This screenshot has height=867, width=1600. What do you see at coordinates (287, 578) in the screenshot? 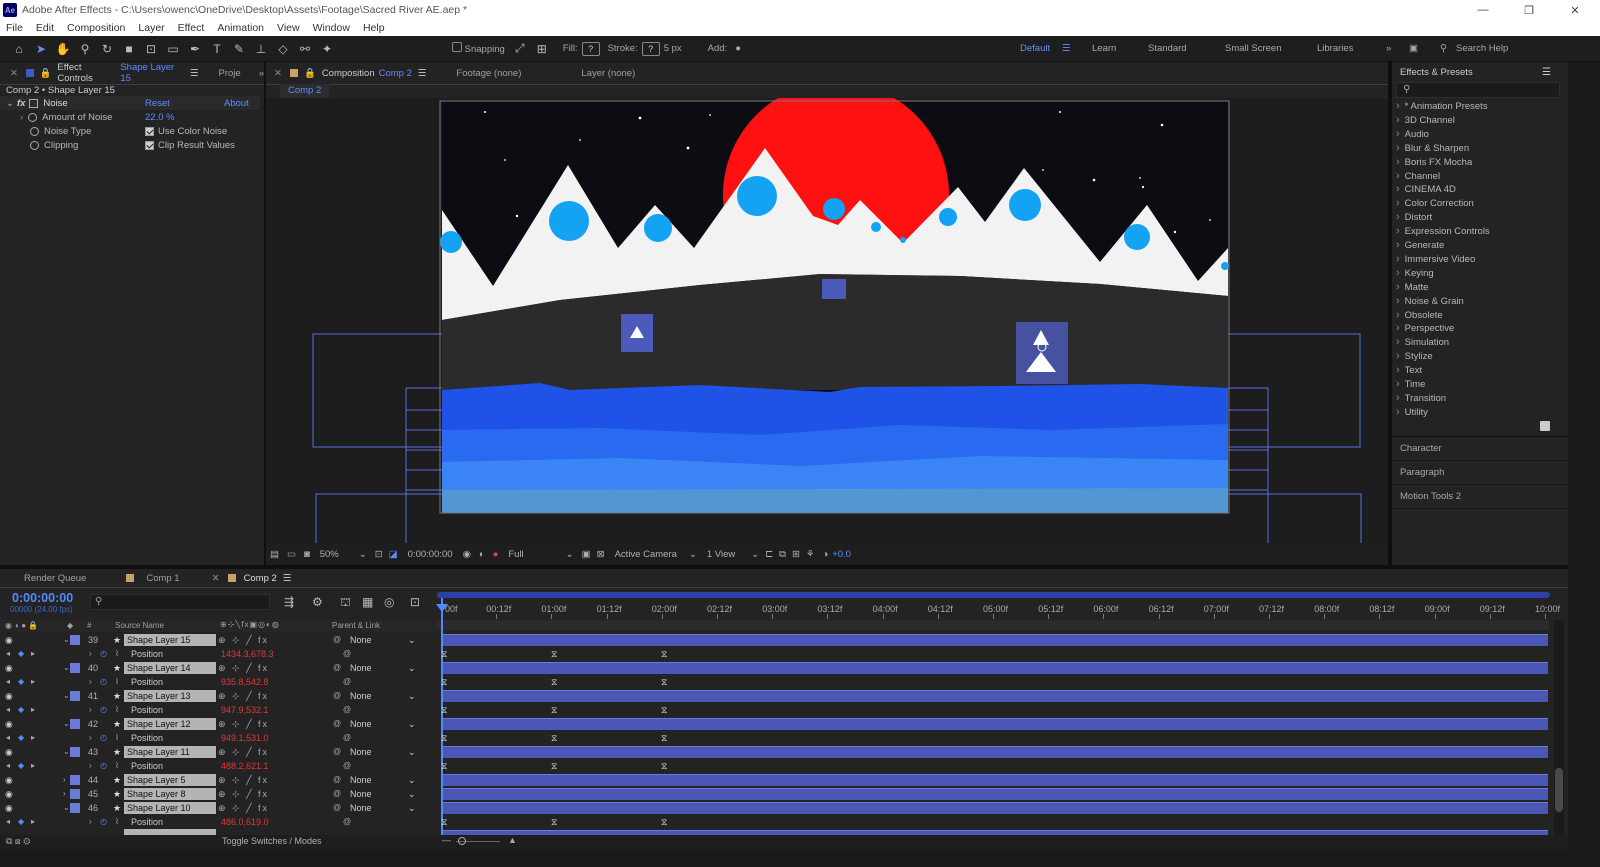
I see `panel-menu-icon: ☰` at bounding box center [287, 578].